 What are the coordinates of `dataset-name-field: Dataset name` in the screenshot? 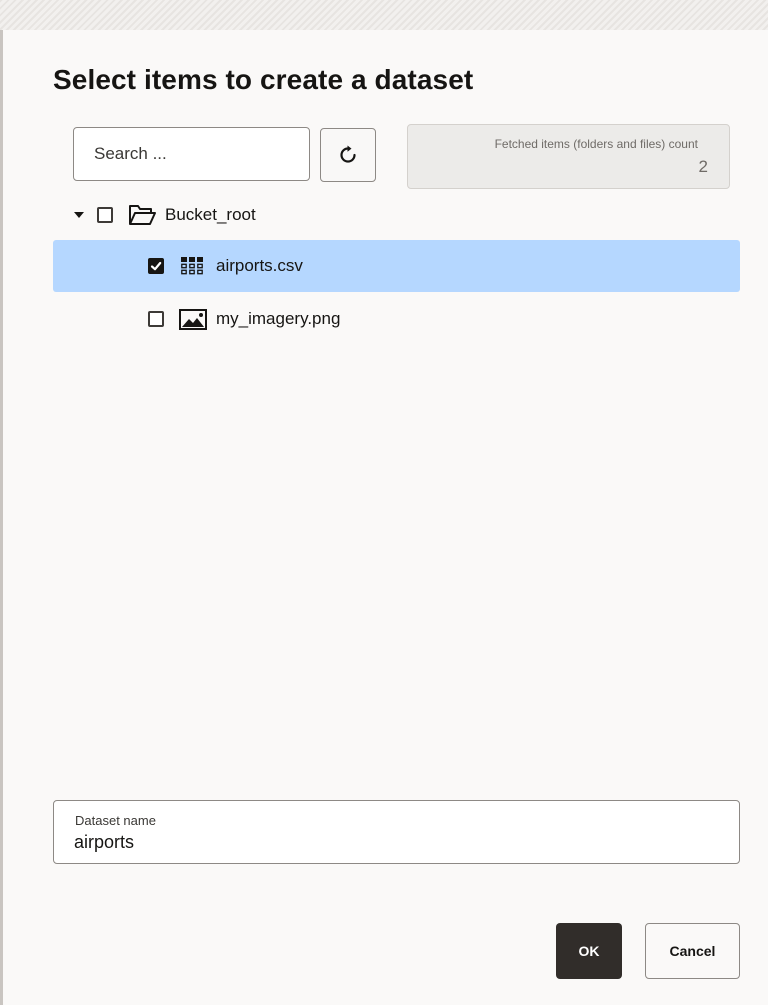 It's located at (396, 832).